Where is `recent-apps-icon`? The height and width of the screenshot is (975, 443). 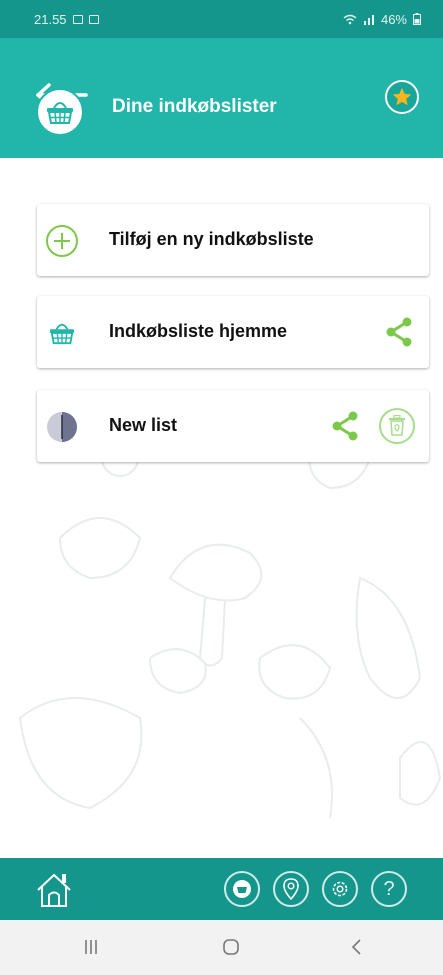
recent-apps-icon is located at coordinates (91, 947).